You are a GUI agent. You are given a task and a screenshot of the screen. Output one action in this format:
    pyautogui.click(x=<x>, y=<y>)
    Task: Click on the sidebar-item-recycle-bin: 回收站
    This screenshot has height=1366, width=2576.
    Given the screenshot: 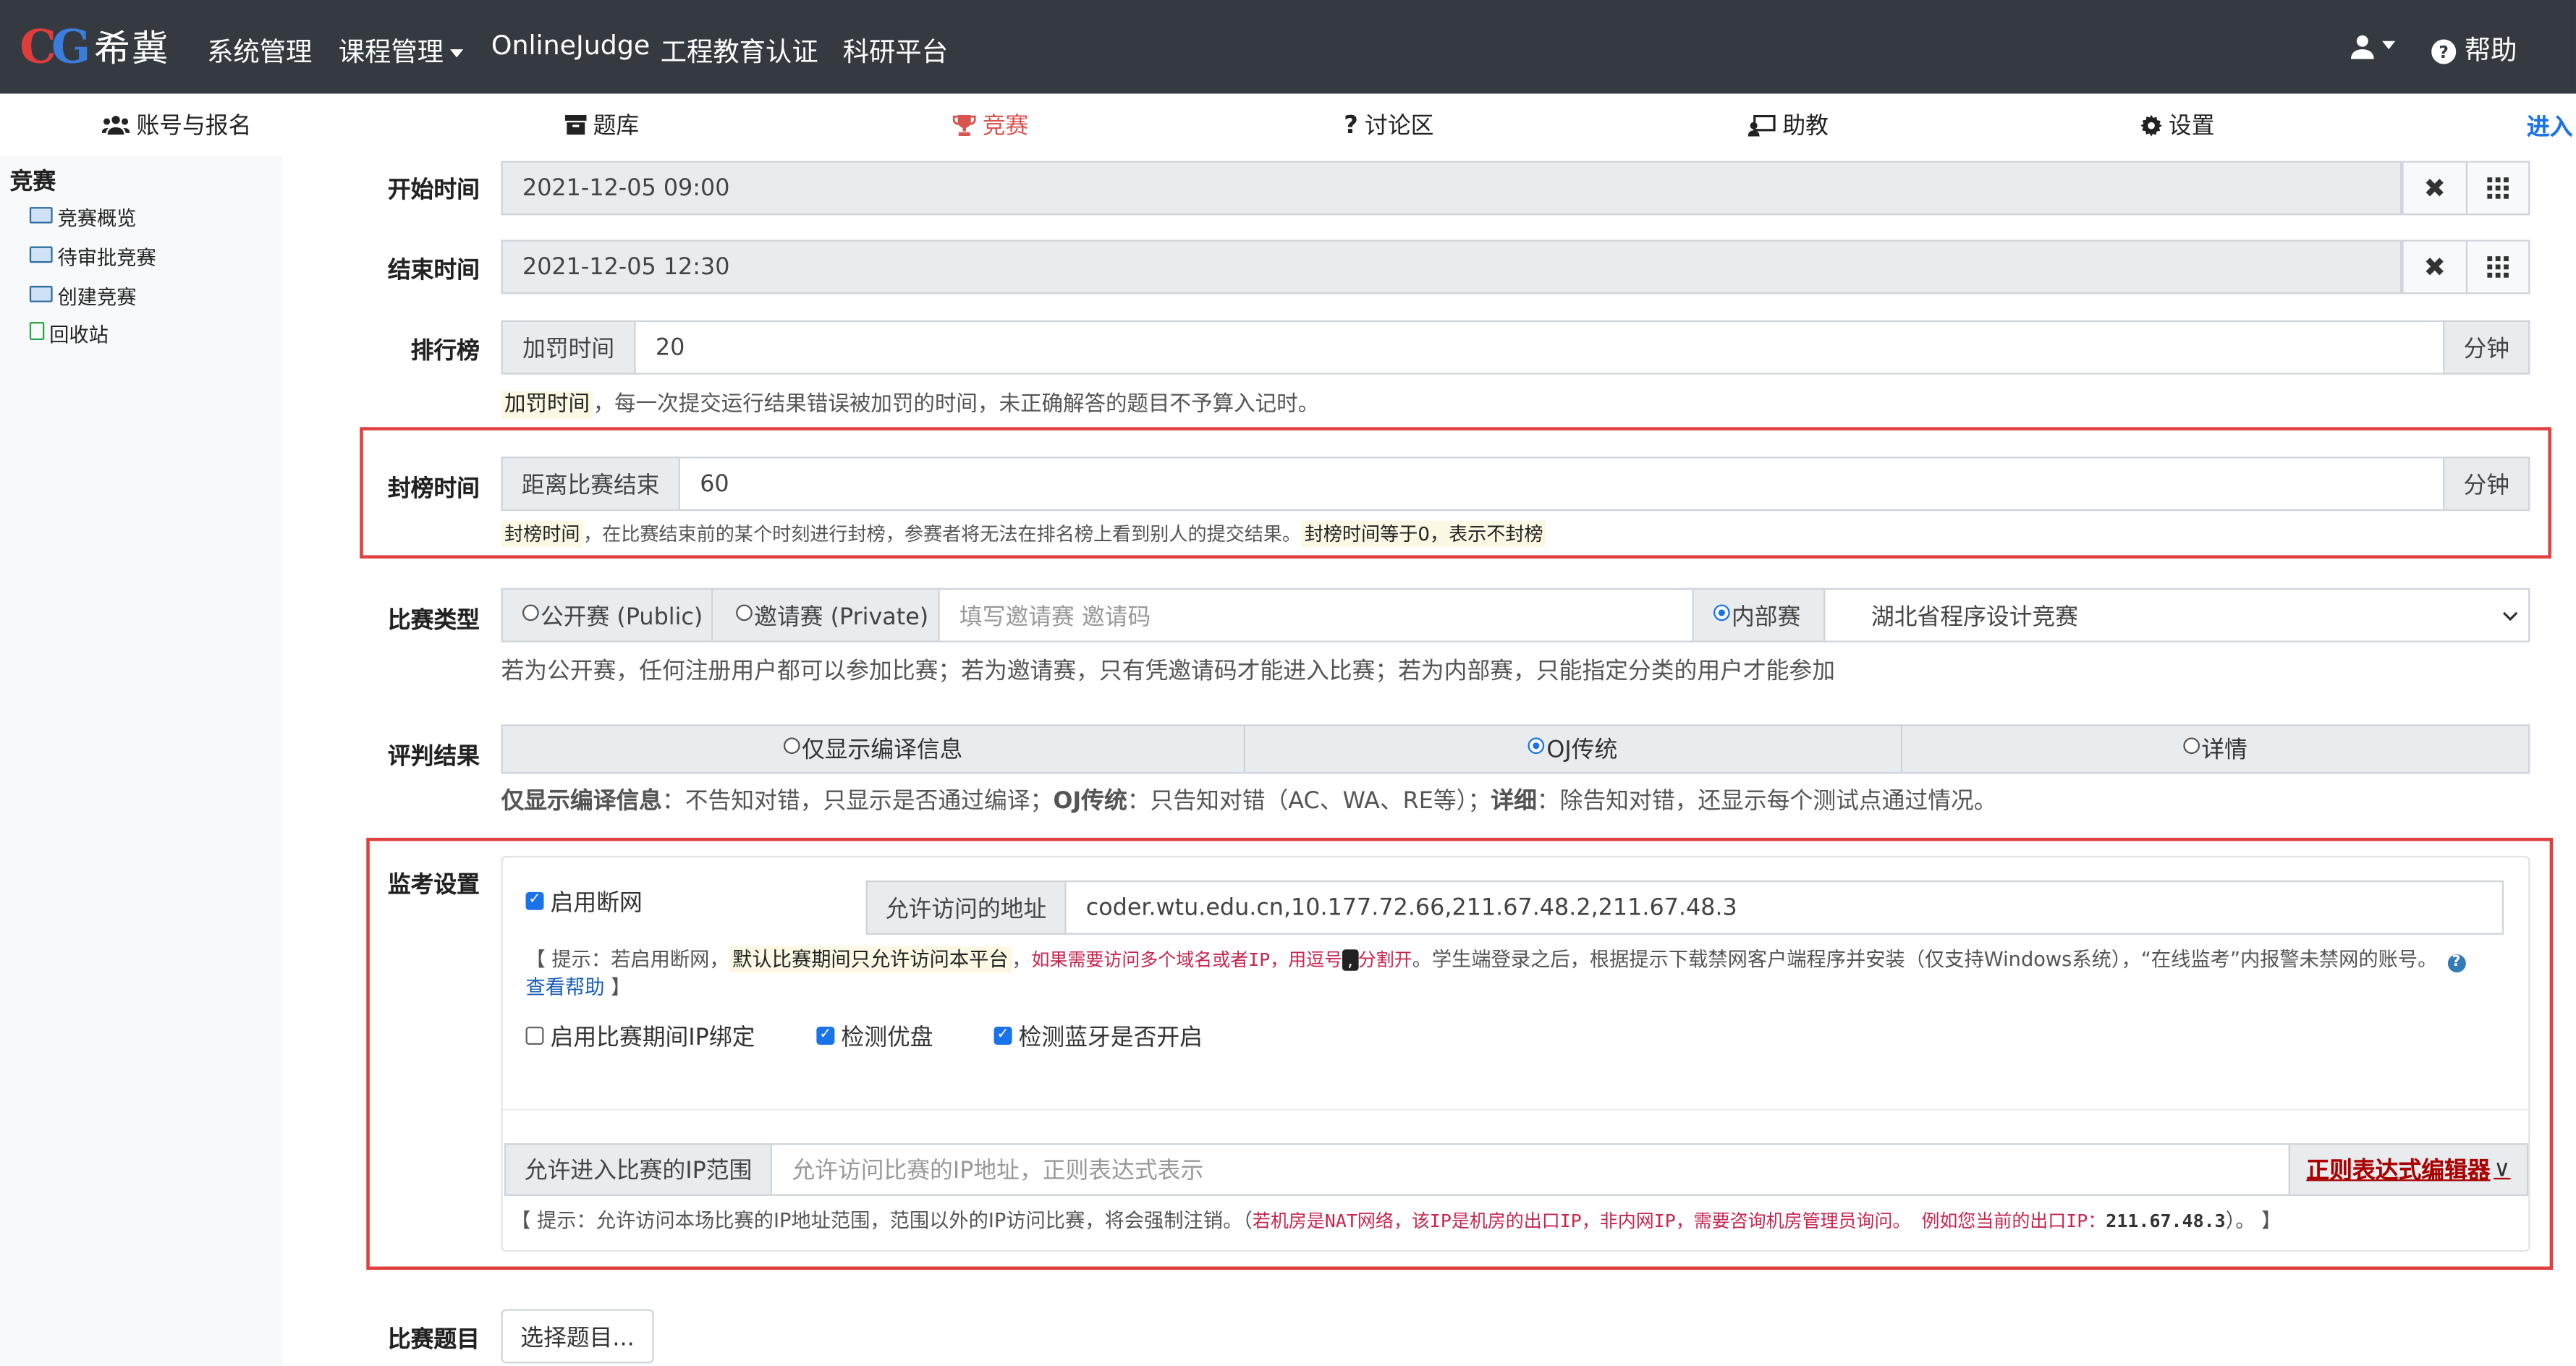 What is the action you would take?
    pyautogui.click(x=69, y=335)
    